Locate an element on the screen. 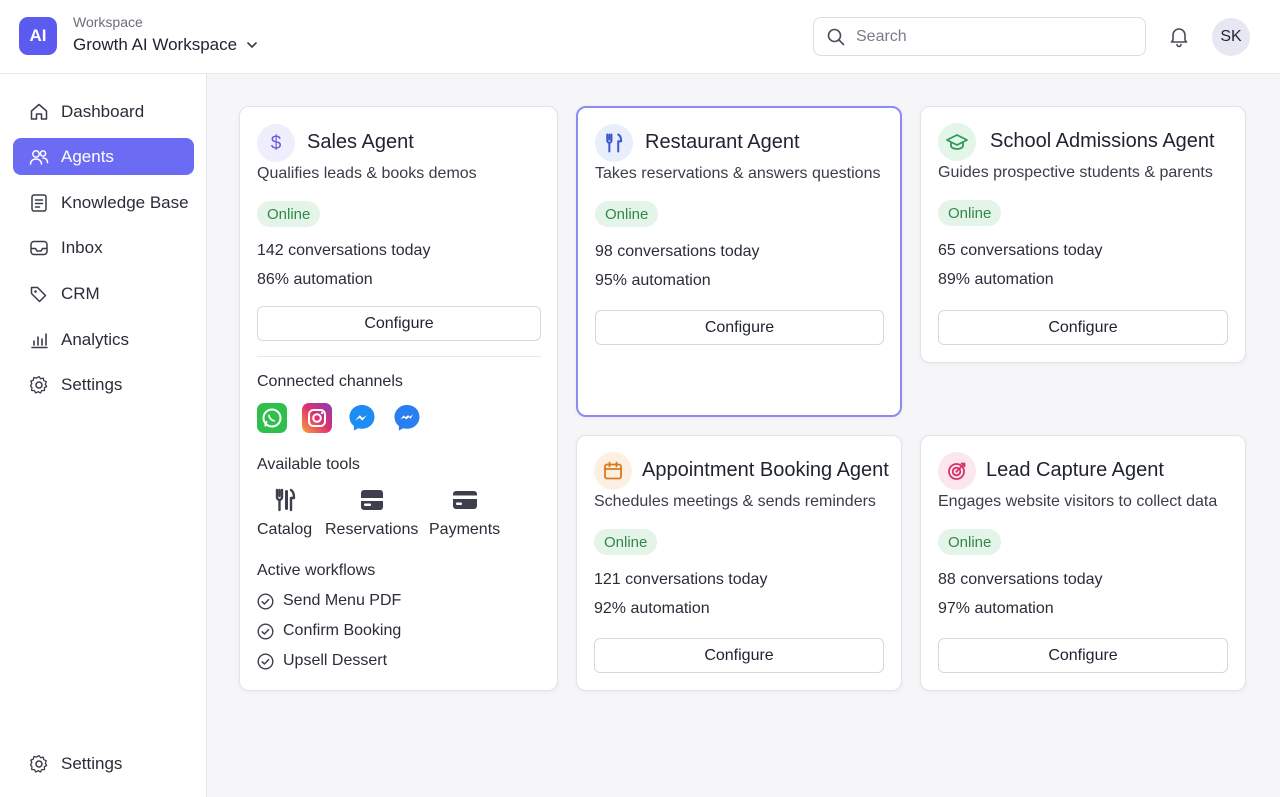 This screenshot has width=1280, height=797. workspace-label: Workspace is located at coordinates (108, 22).